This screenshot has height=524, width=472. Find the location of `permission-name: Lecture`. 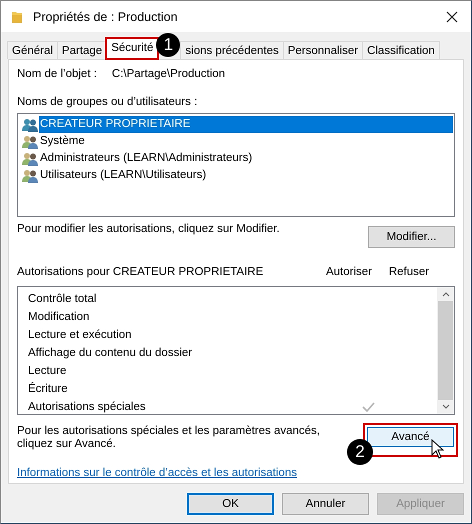

permission-name: Lecture is located at coordinates (48, 371).